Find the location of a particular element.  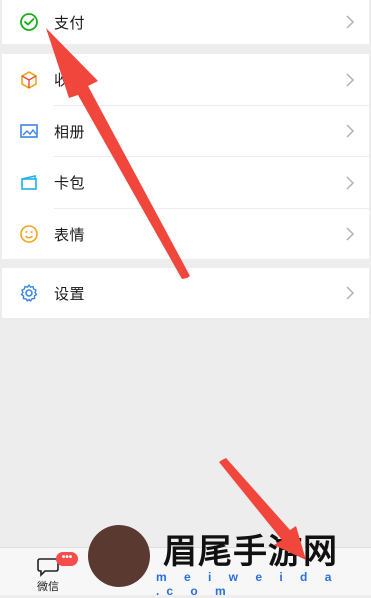

menu-item-label: 表情 is located at coordinates (70, 235).